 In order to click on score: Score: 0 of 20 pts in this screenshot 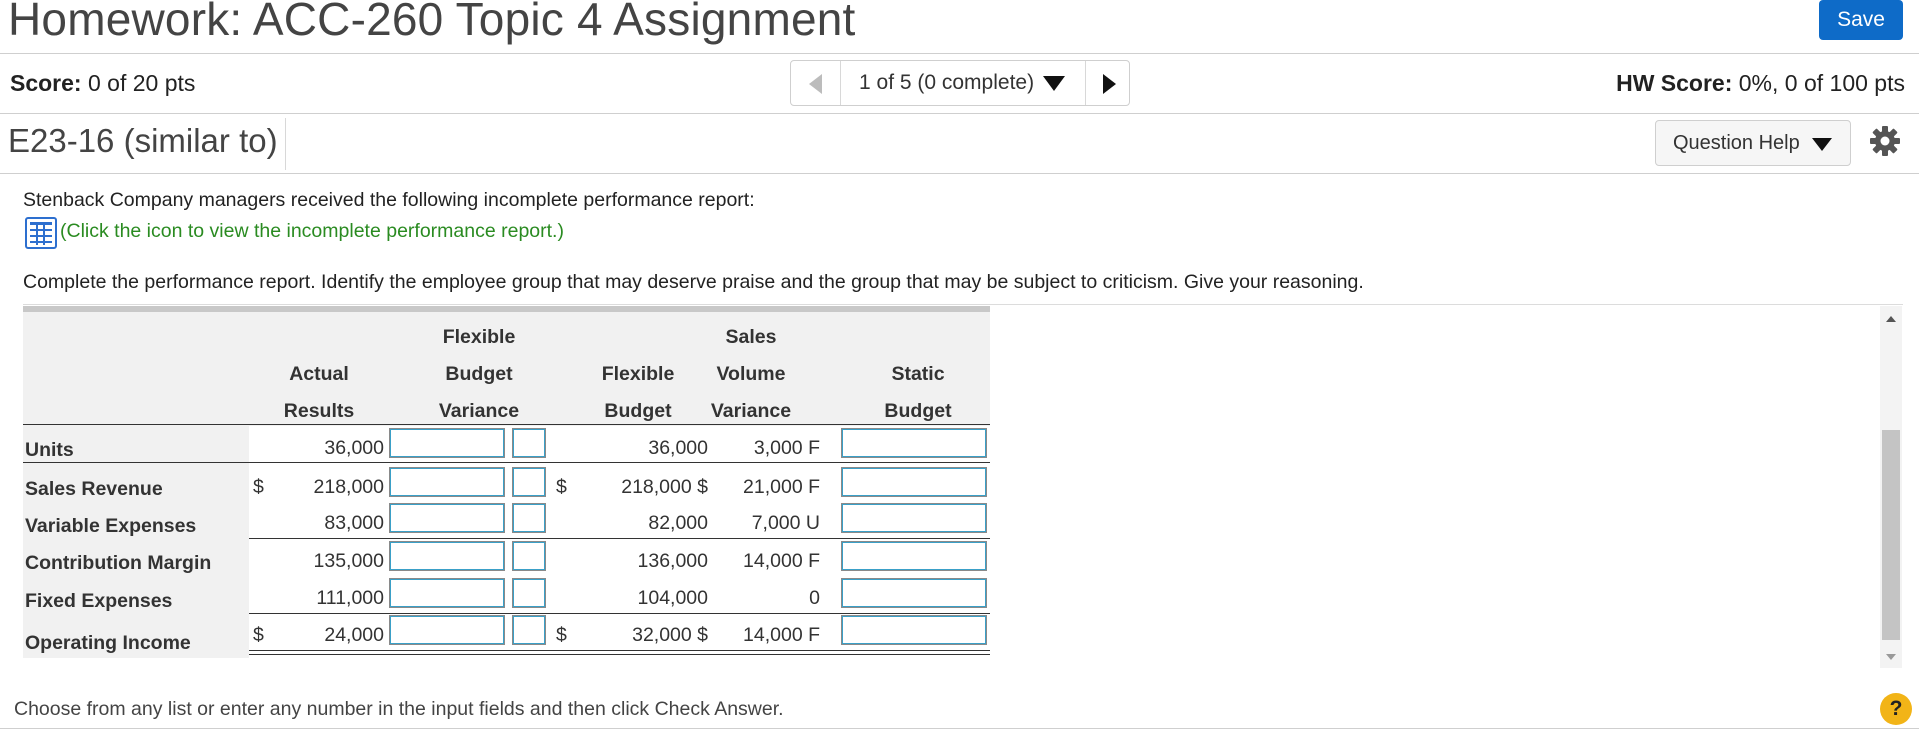, I will do `click(102, 83)`.